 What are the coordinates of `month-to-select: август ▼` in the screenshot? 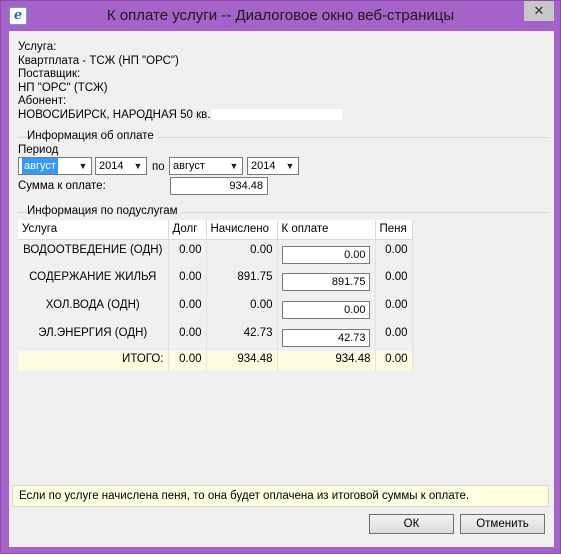 It's located at (206, 166).